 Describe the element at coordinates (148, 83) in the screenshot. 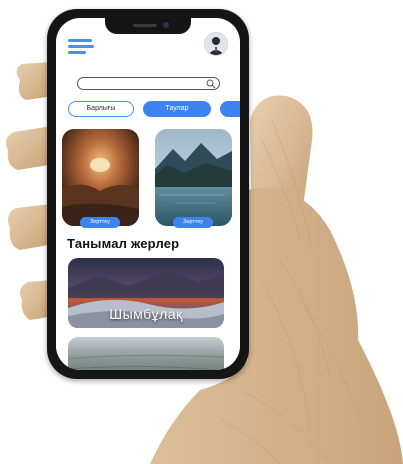

I see `search-input` at that location.